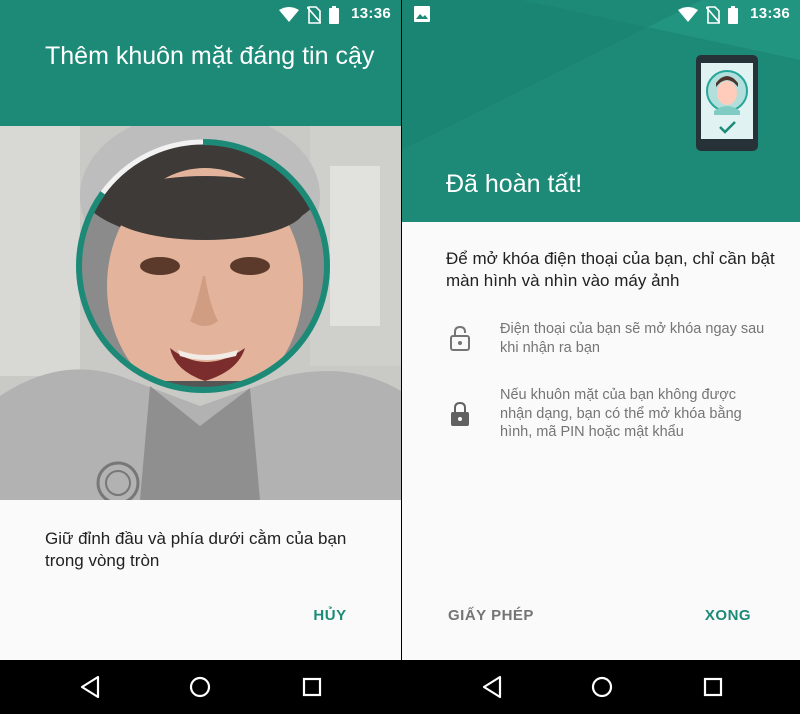 The height and width of the screenshot is (714, 800). I want to click on done-button: XONG, so click(728, 616).